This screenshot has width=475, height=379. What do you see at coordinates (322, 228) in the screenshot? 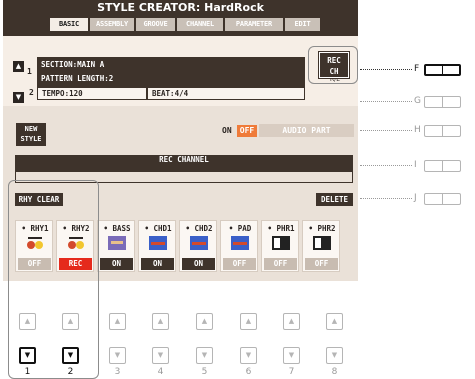
I see `channel-name: • PHR2` at bounding box center [322, 228].